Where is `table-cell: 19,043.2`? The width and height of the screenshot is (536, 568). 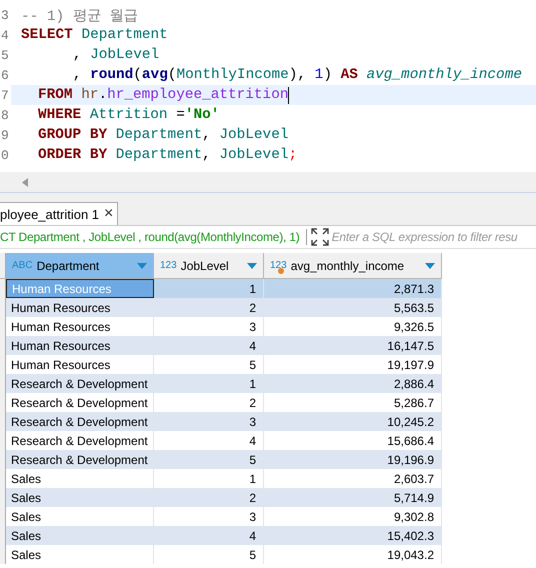
table-cell: 19,043.2 is located at coordinates (353, 554).